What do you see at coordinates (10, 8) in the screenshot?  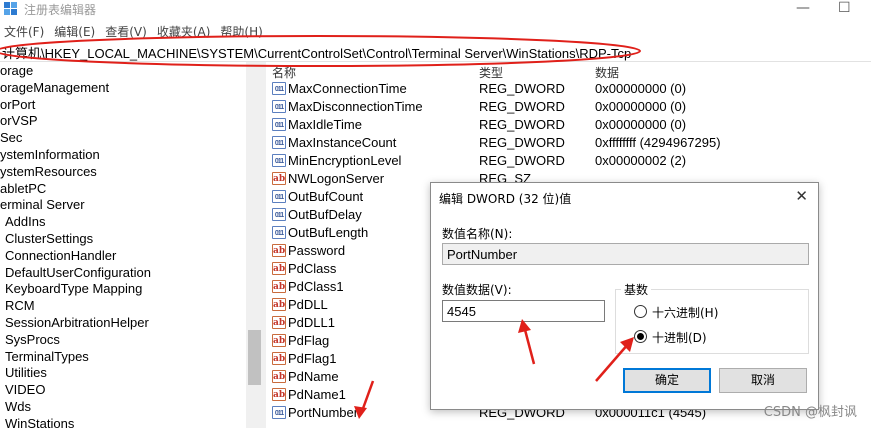 I see `registry-editor-icon` at bounding box center [10, 8].